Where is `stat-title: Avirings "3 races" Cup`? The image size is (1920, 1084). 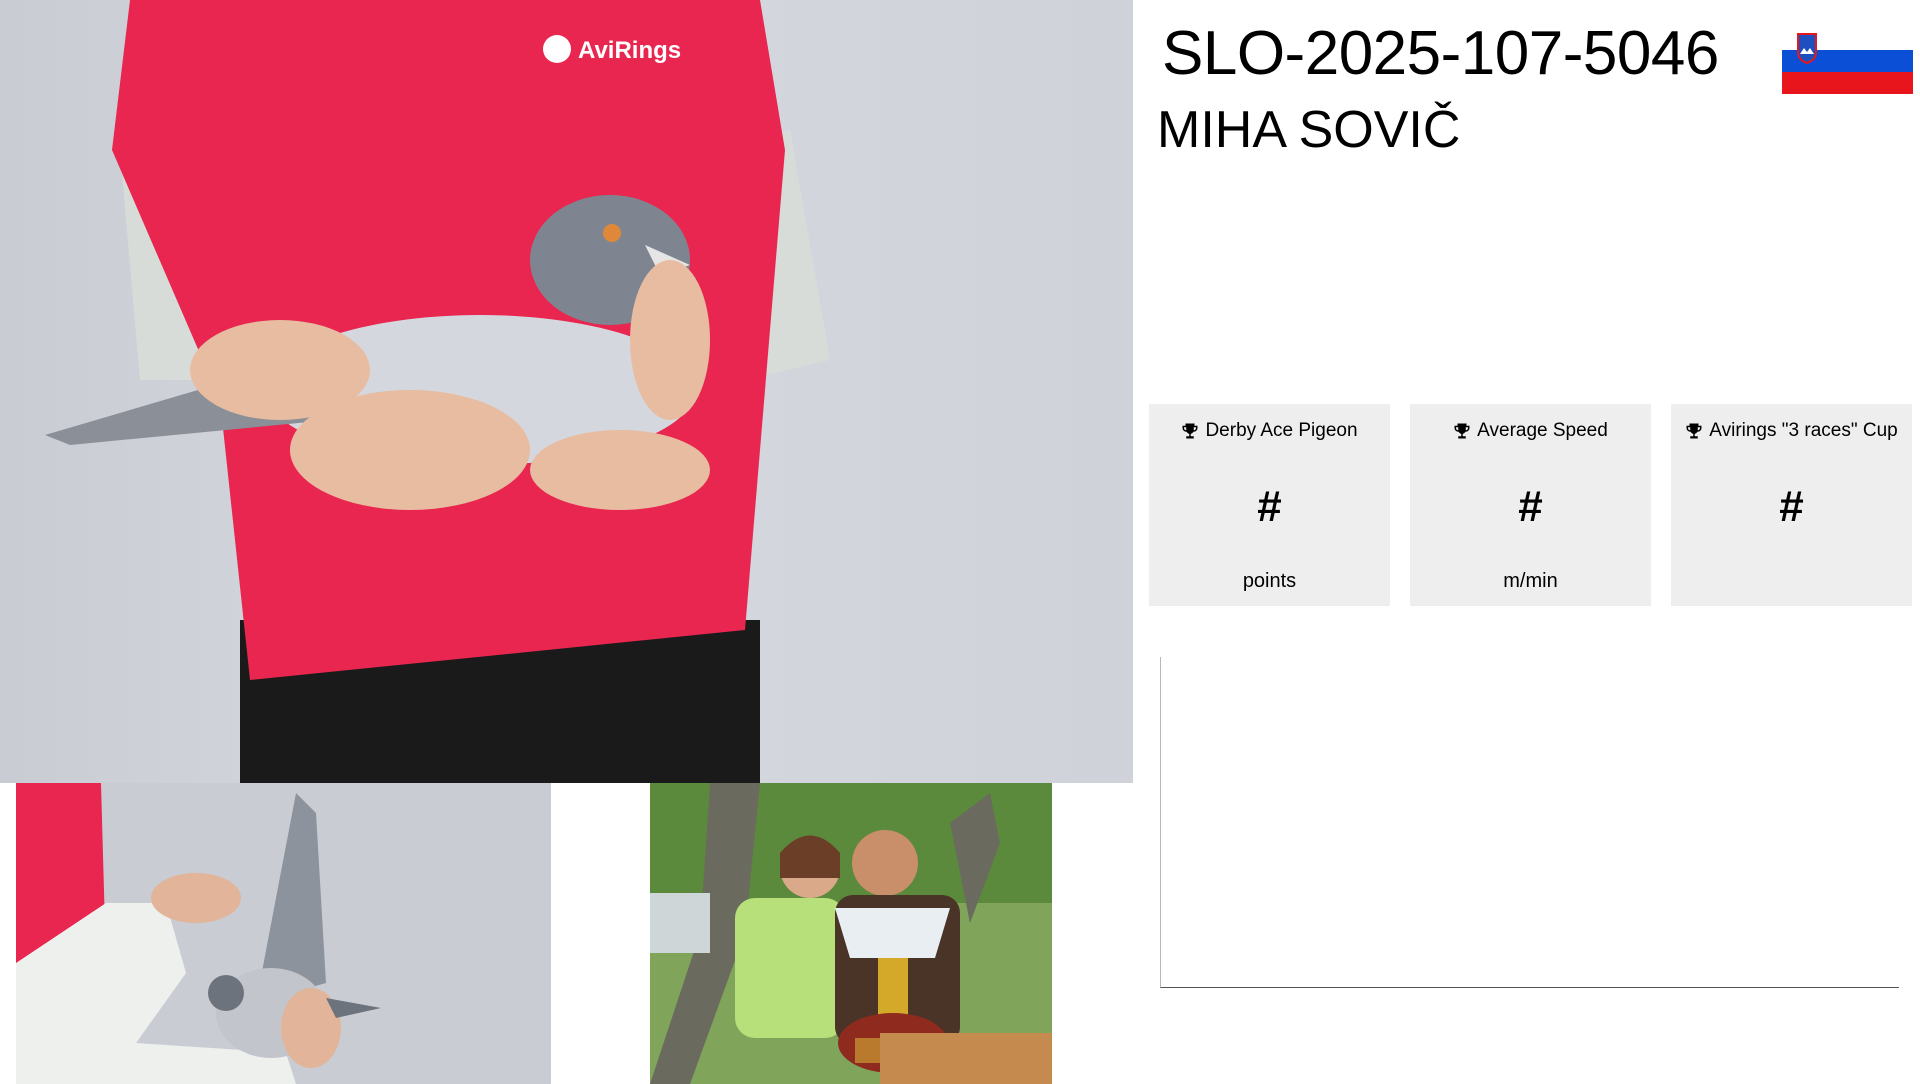 stat-title: Avirings "3 races" Cup is located at coordinates (1803, 430).